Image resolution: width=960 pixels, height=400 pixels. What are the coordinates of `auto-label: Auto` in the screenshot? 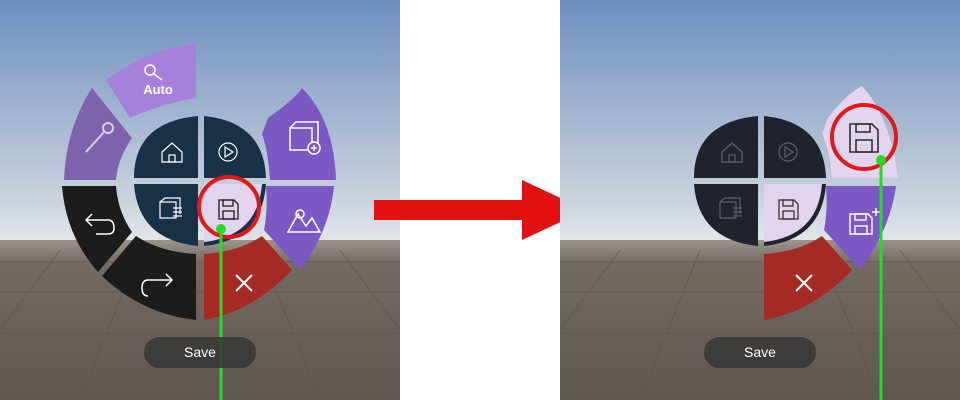 It's located at (158, 89).